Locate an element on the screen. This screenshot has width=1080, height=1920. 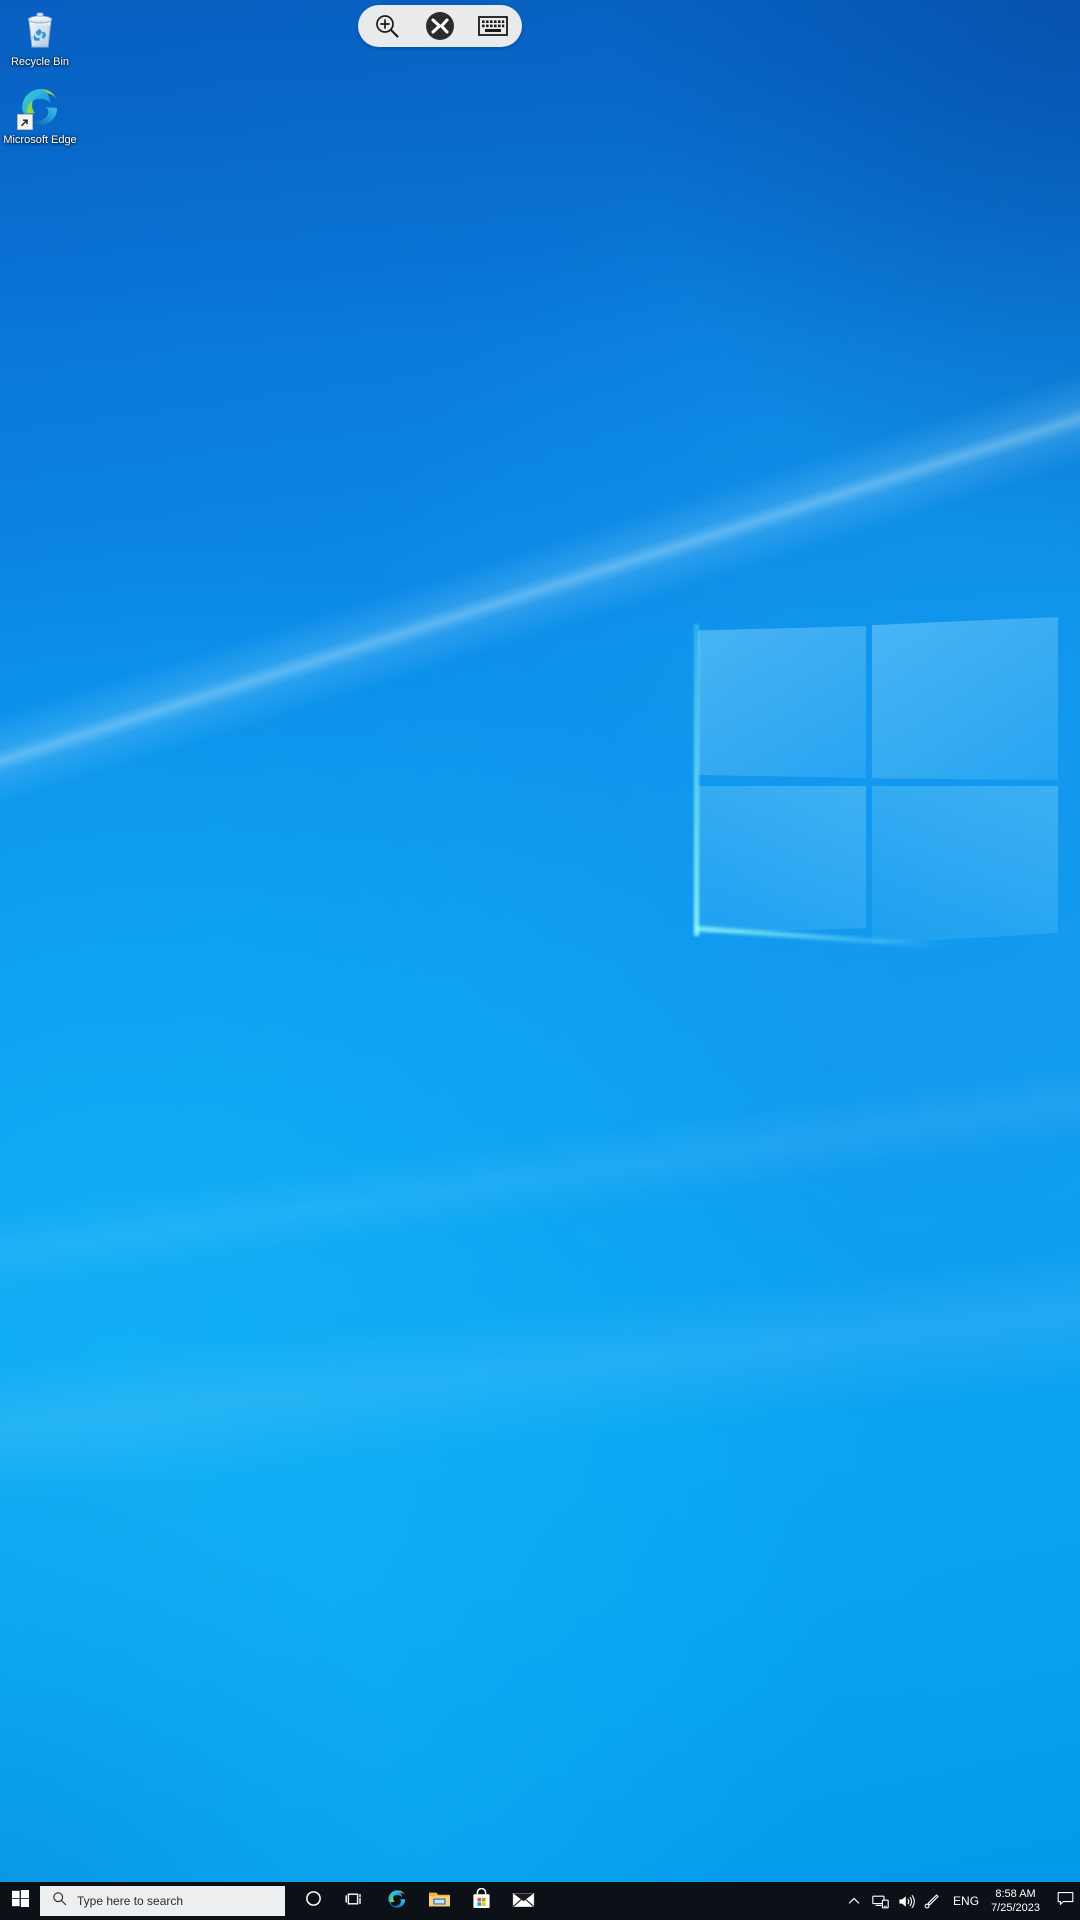
clock-time: 8:58 AM is located at coordinates (1015, 1894).